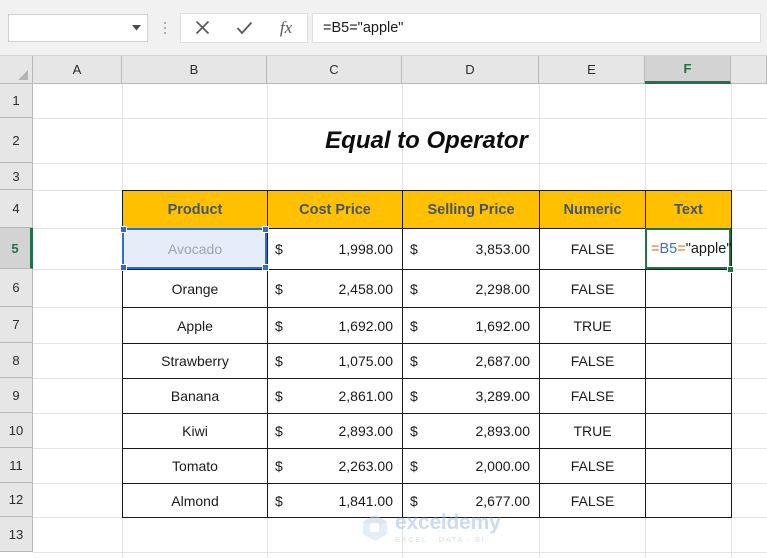  I want to click on row-header-label: 1, so click(16, 100).